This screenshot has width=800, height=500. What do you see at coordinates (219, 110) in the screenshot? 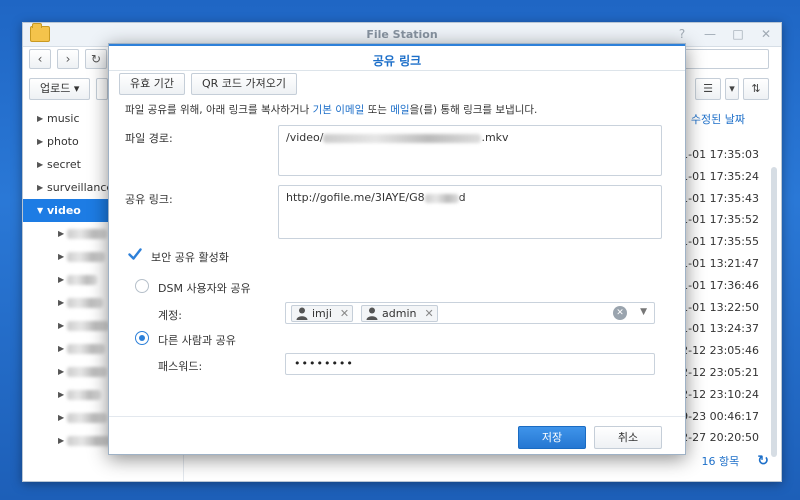
I see `description-text: 파일 공유를 위해, 아래 링크를 복사하거나` at bounding box center [219, 110].